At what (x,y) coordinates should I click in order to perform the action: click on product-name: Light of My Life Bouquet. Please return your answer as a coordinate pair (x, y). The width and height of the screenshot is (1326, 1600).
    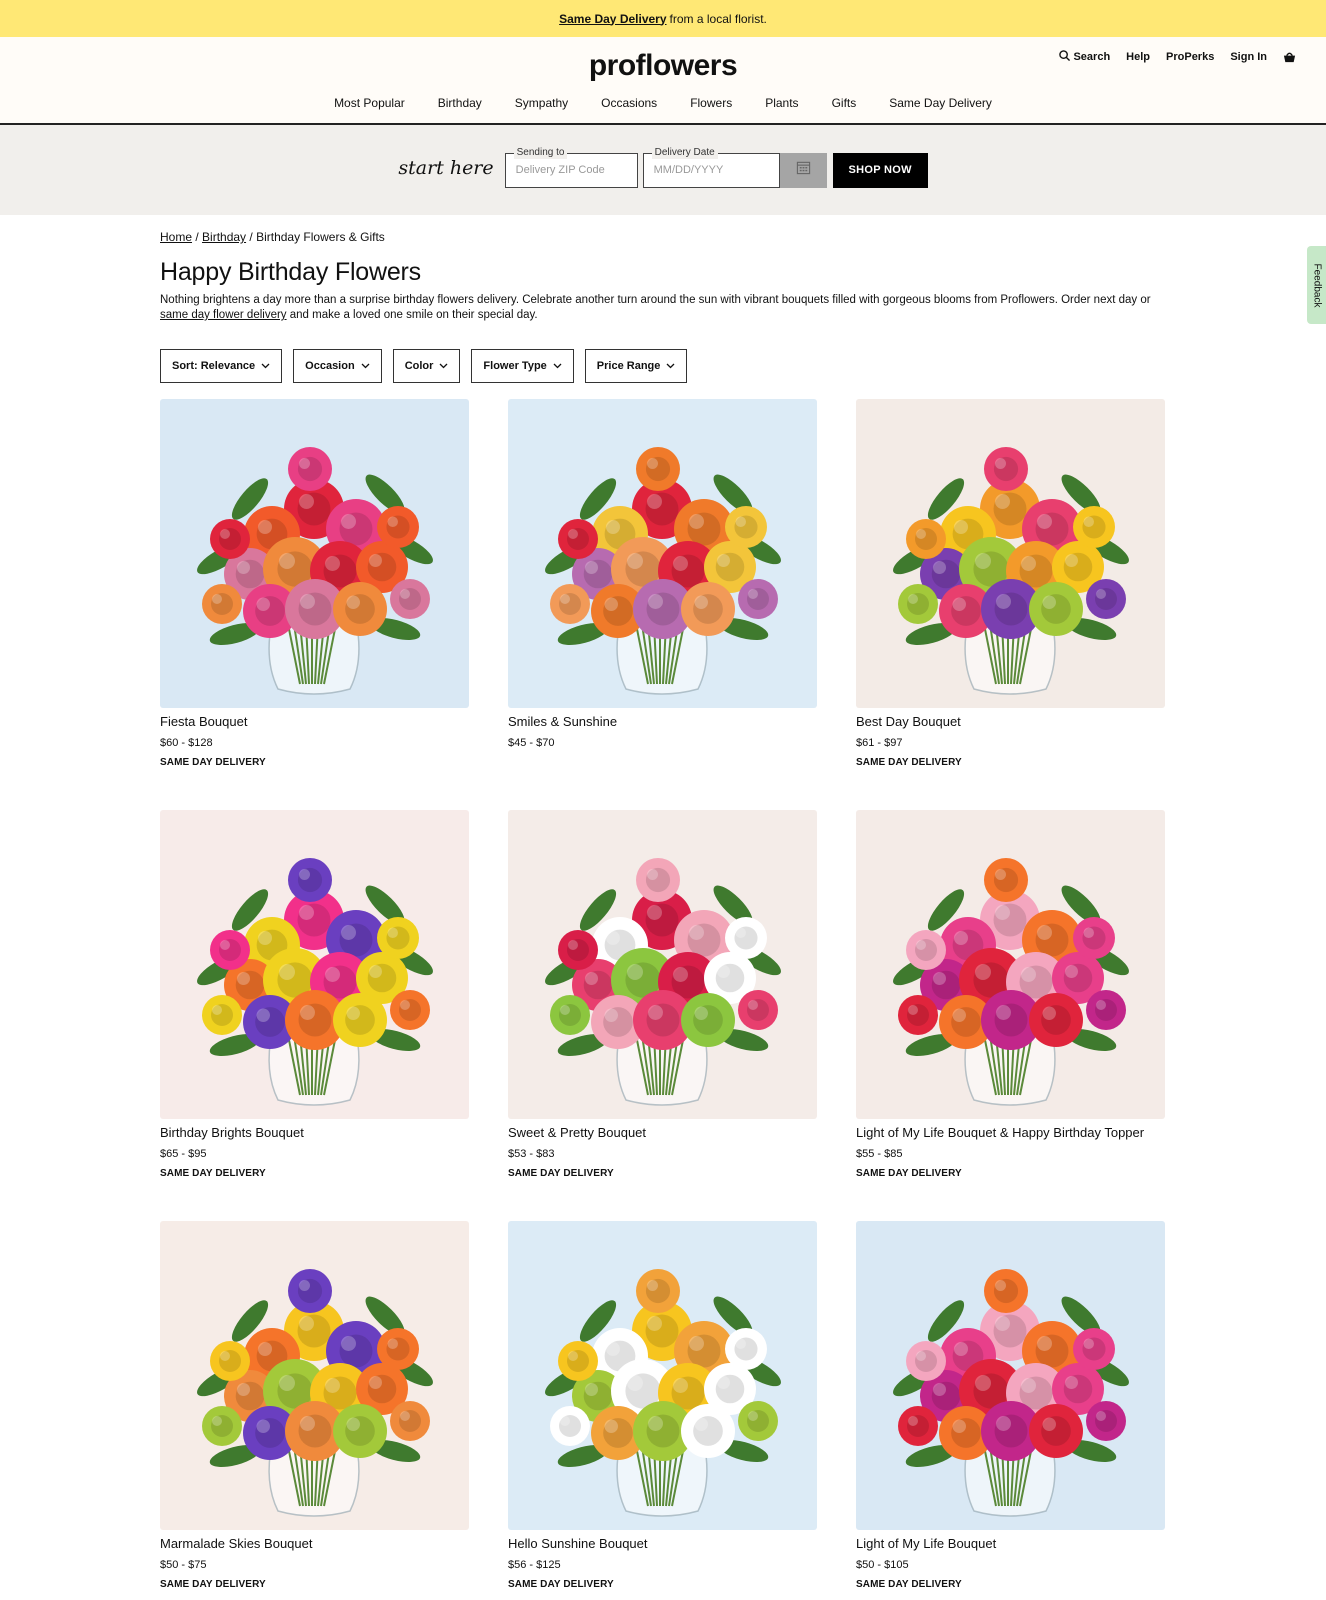
    Looking at the image, I should click on (1010, 1543).